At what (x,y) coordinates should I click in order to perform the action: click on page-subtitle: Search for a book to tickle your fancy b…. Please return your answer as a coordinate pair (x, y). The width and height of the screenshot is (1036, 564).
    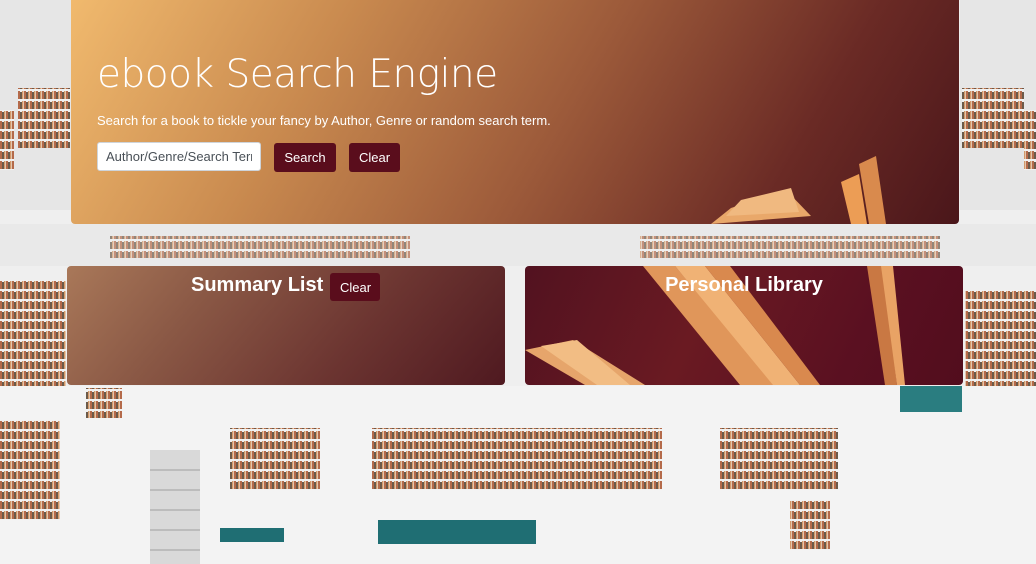
    Looking at the image, I should click on (324, 120).